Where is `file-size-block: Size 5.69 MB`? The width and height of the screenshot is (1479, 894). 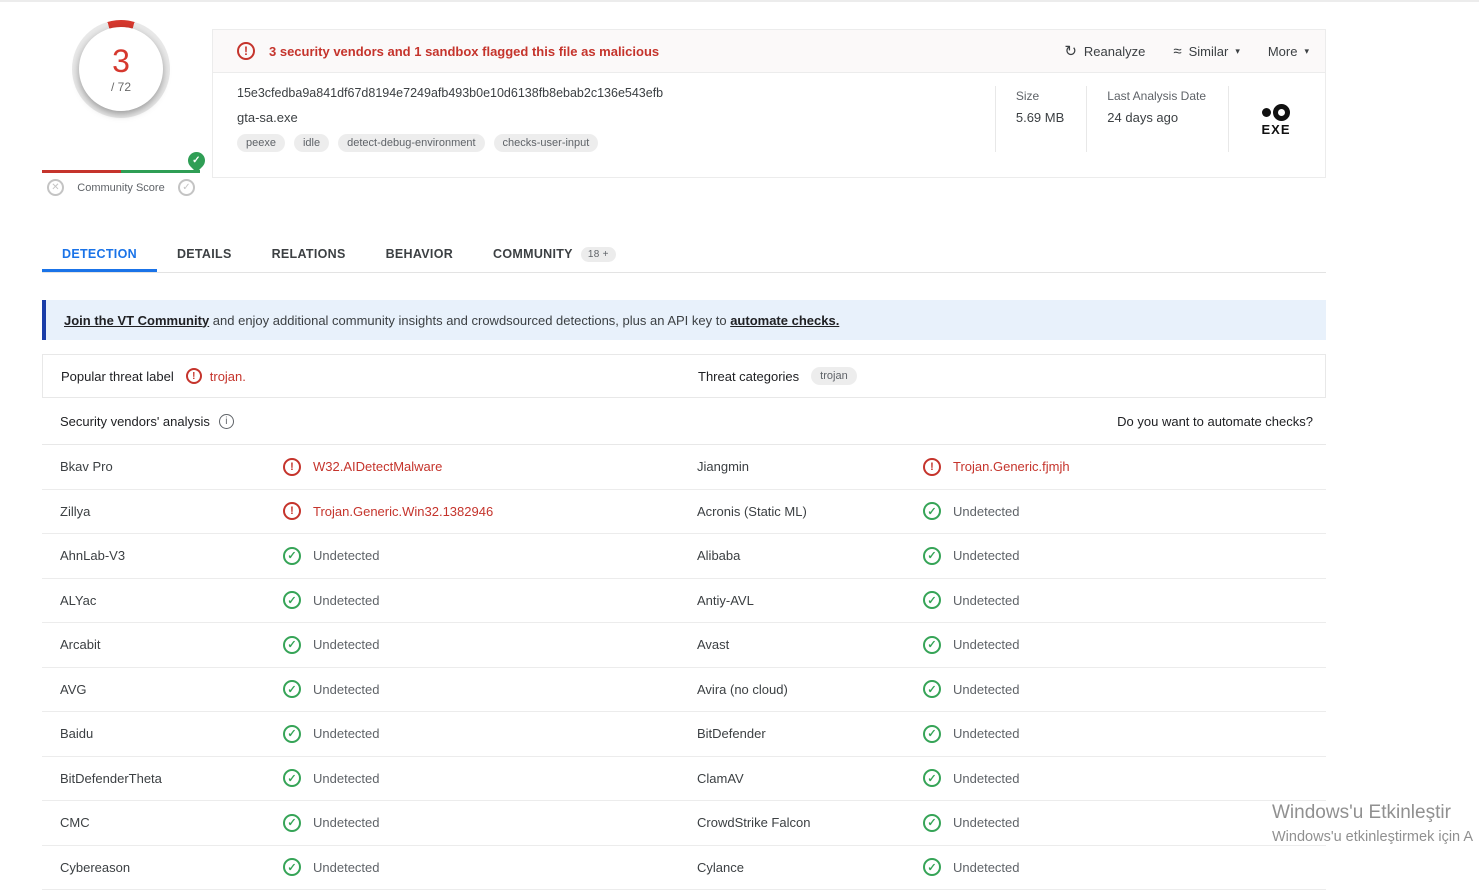
file-size-block: Size 5.69 MB is located at coordinates (1040, 119).